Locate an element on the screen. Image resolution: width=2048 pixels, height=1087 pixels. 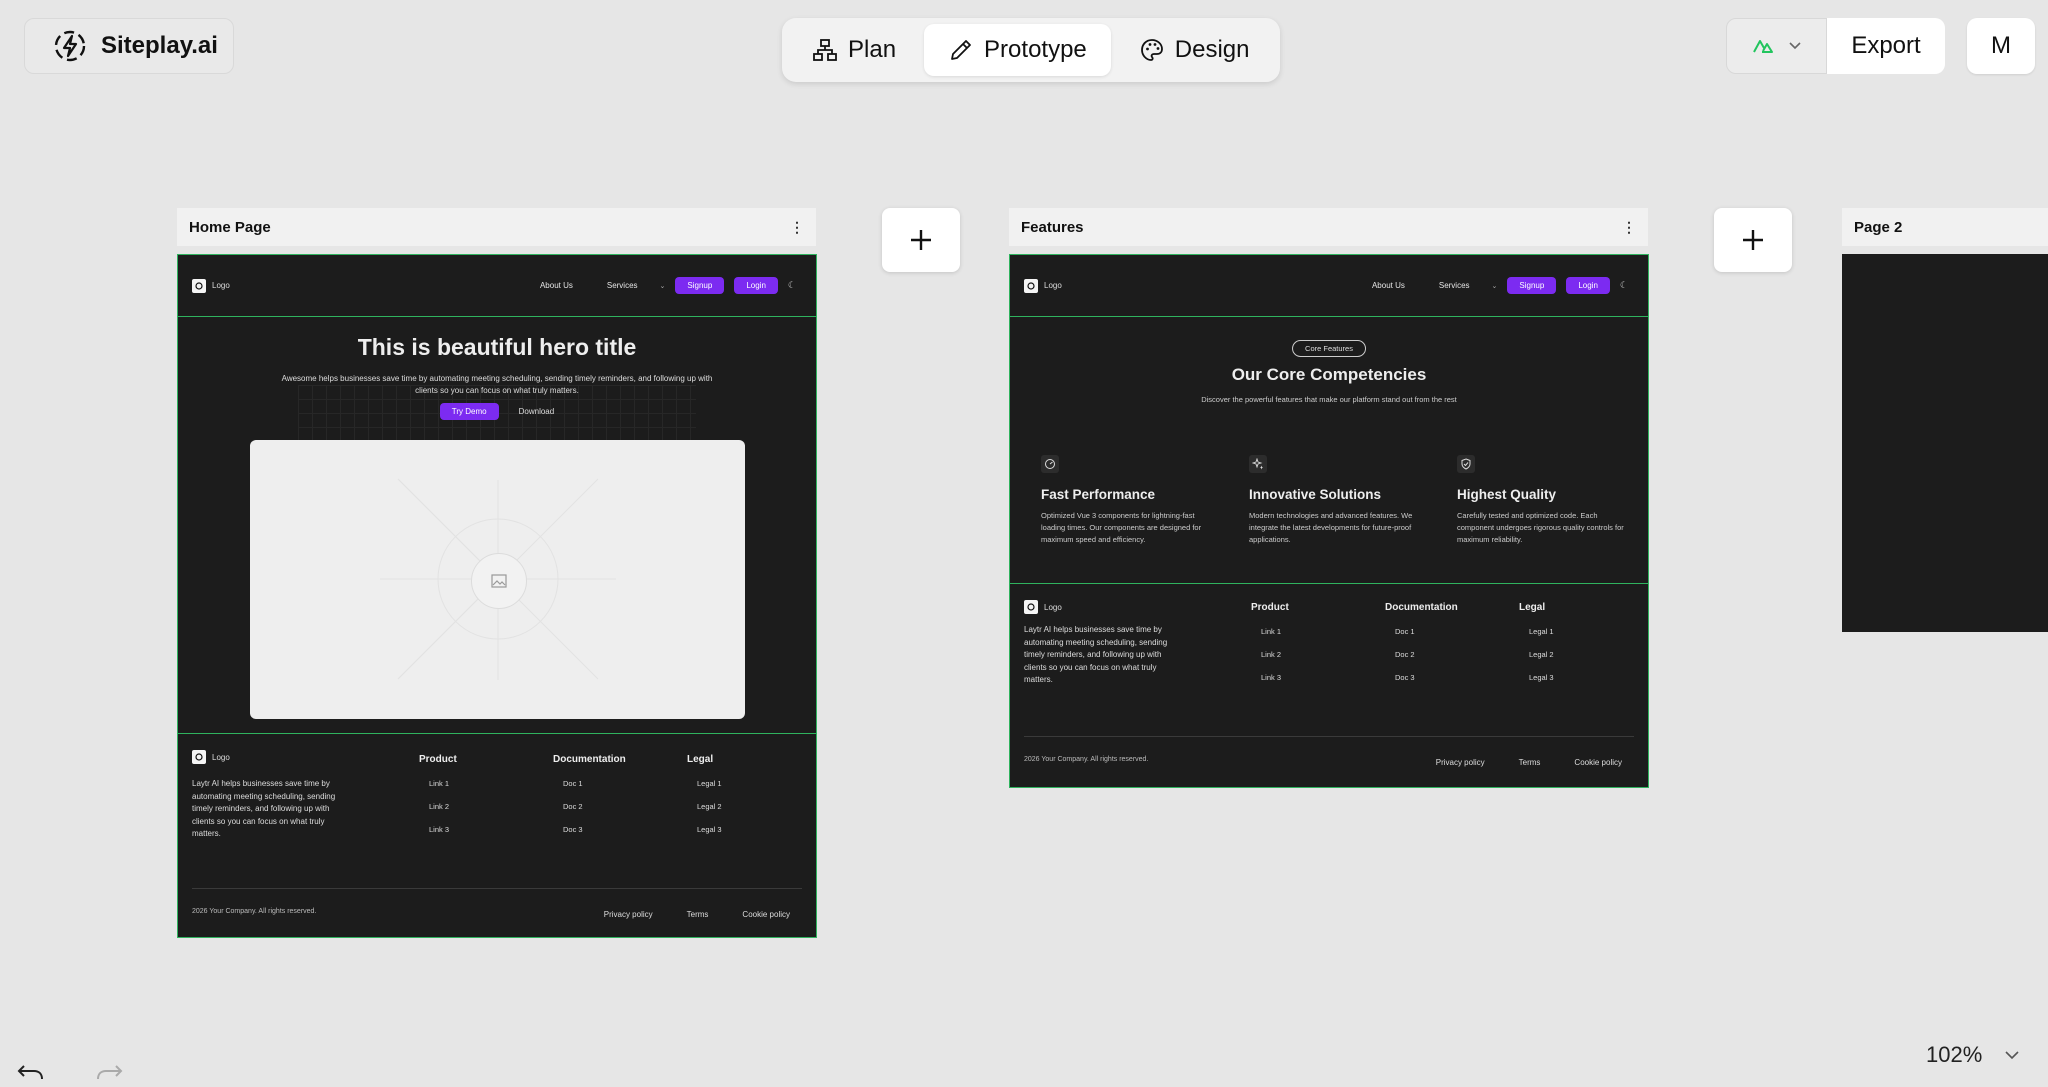
mode-plan: Plan is located at coordinates (854, 50).